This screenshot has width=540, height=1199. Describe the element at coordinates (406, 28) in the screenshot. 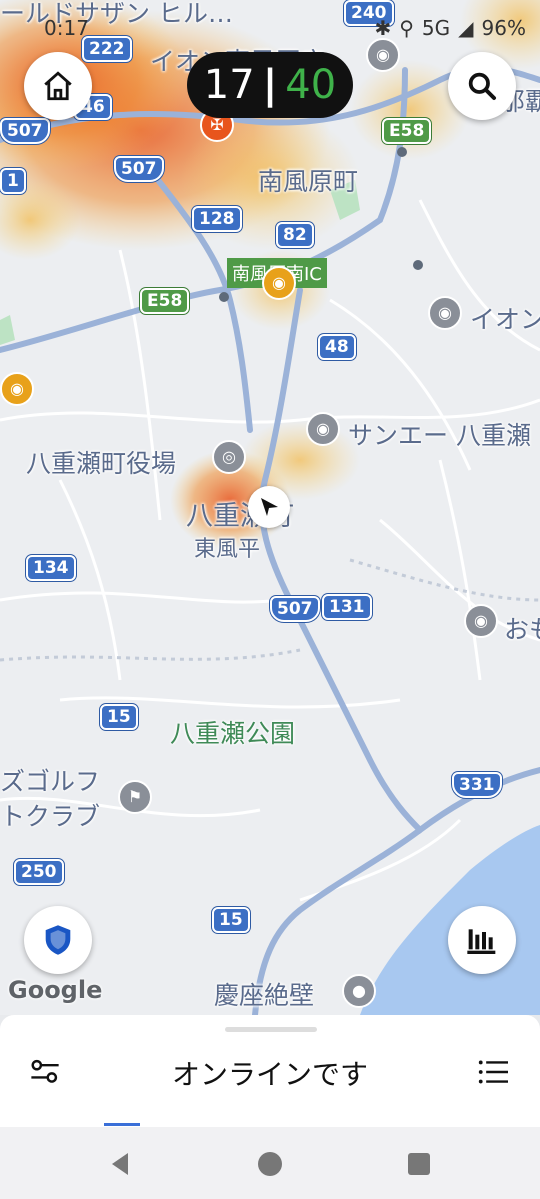

I see `location-icon: ⚲` at that location.